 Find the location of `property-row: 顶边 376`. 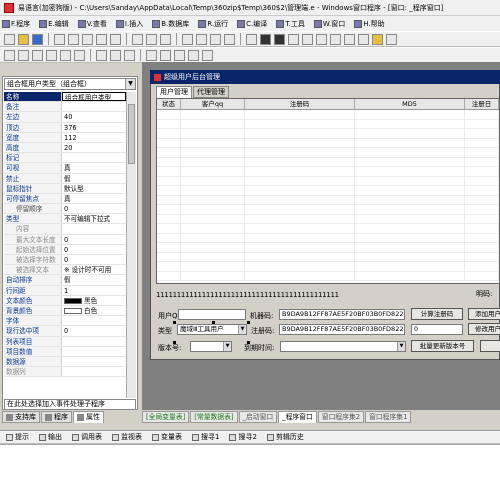

property-row: 顶边 376 is located at coordinates (65, 127).